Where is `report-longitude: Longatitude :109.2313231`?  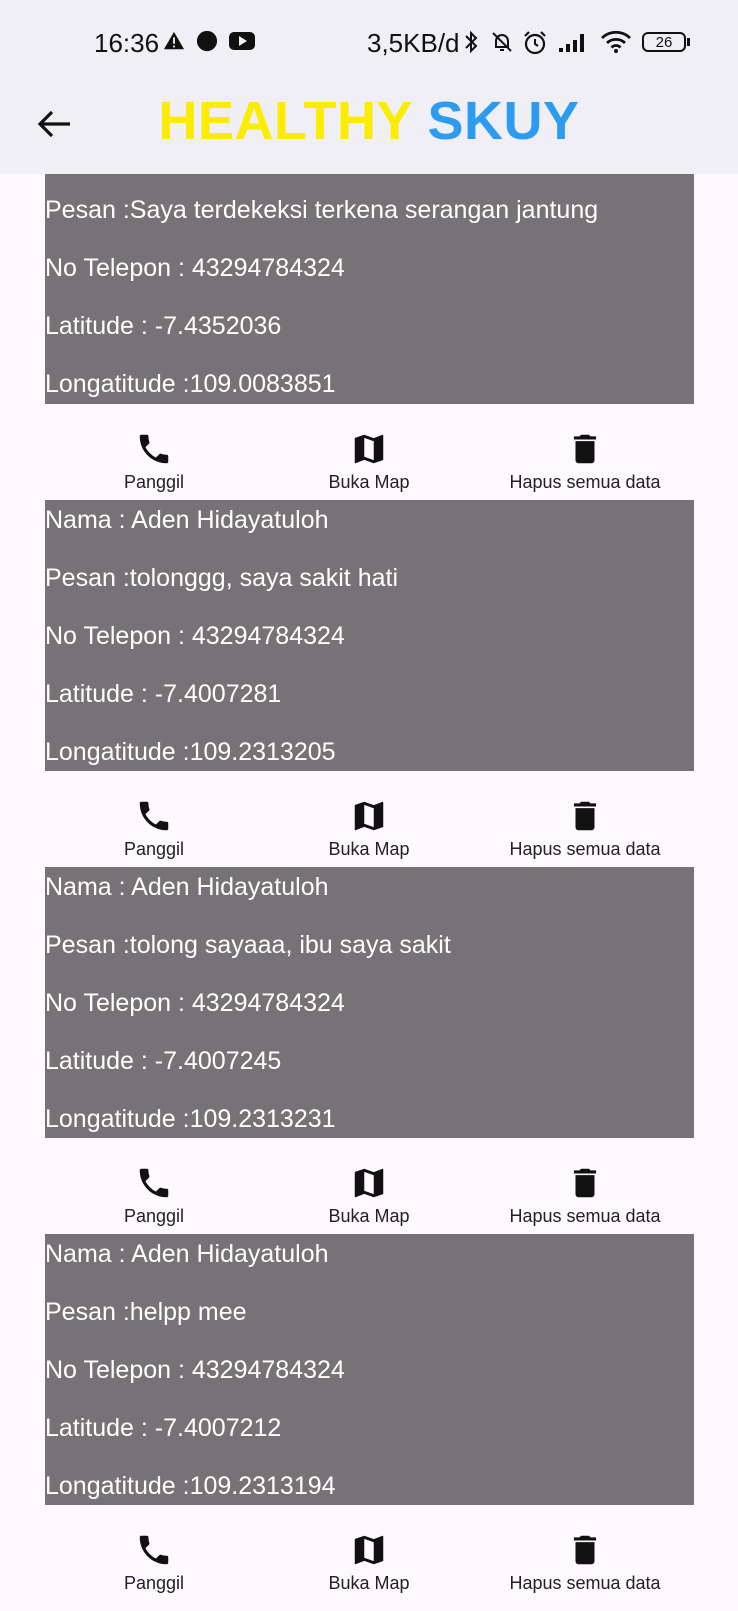
report-longitude: Longatitude :109.2313231 is located at coordinates (190, 1119).